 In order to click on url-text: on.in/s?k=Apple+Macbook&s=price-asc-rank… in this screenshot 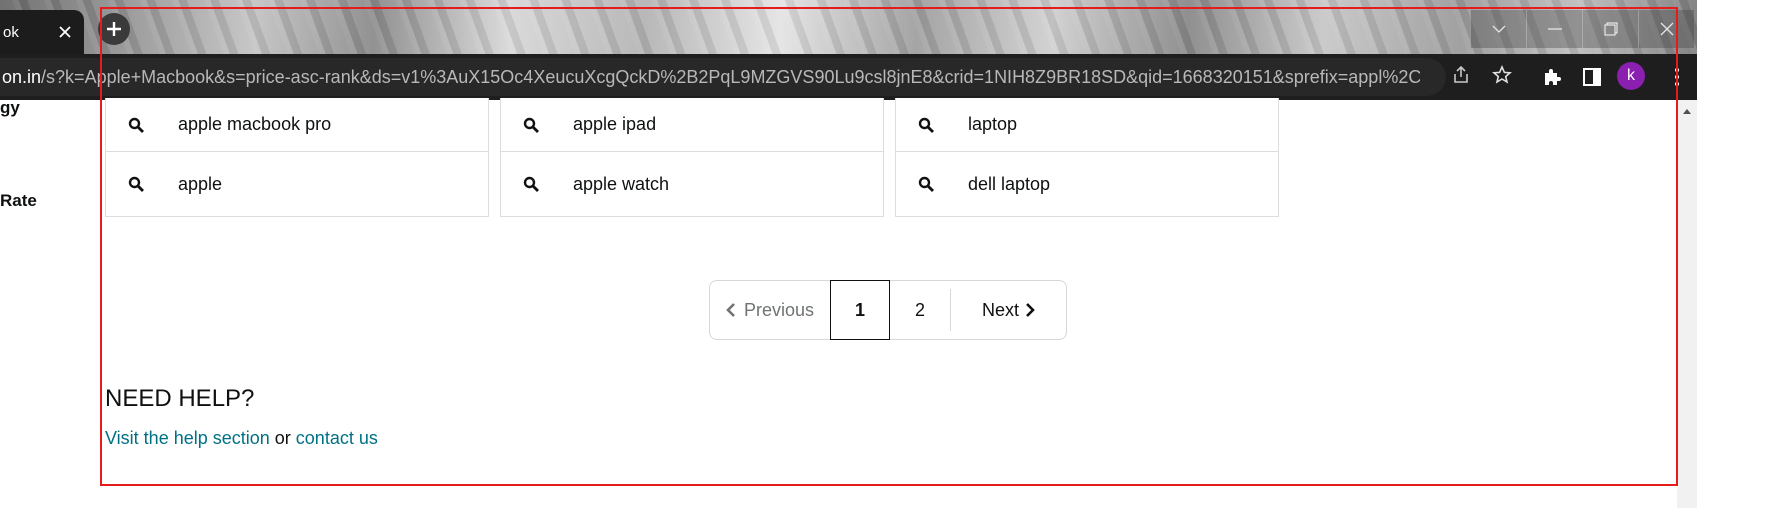, I will do `click(710, 77)`.